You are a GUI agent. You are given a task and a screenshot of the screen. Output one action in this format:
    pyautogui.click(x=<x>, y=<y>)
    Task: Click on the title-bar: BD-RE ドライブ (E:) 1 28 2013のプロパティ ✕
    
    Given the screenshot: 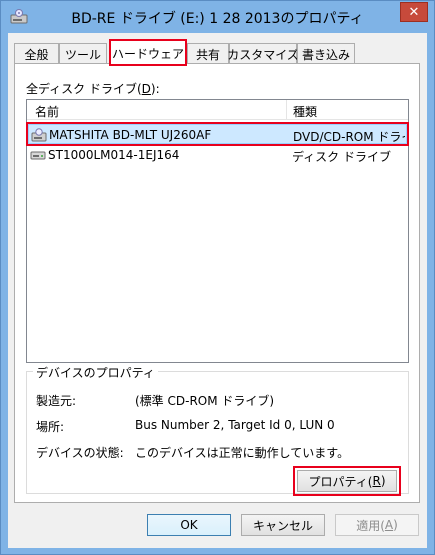 What is the action you would take?
    pyautogui.click(x=217, y=17)
    